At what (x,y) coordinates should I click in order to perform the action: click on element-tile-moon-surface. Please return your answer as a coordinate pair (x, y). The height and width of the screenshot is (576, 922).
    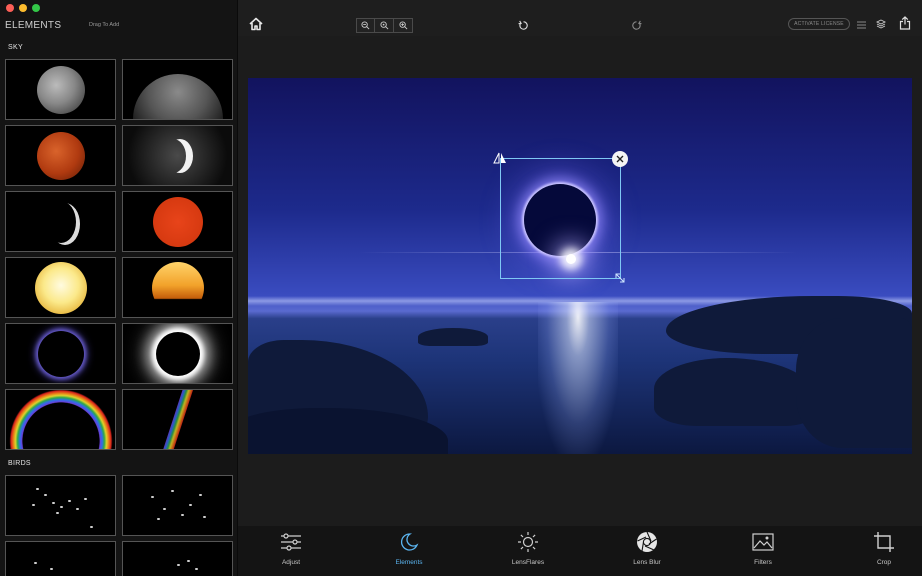
    Looking at the image, I should click on (177, 89).